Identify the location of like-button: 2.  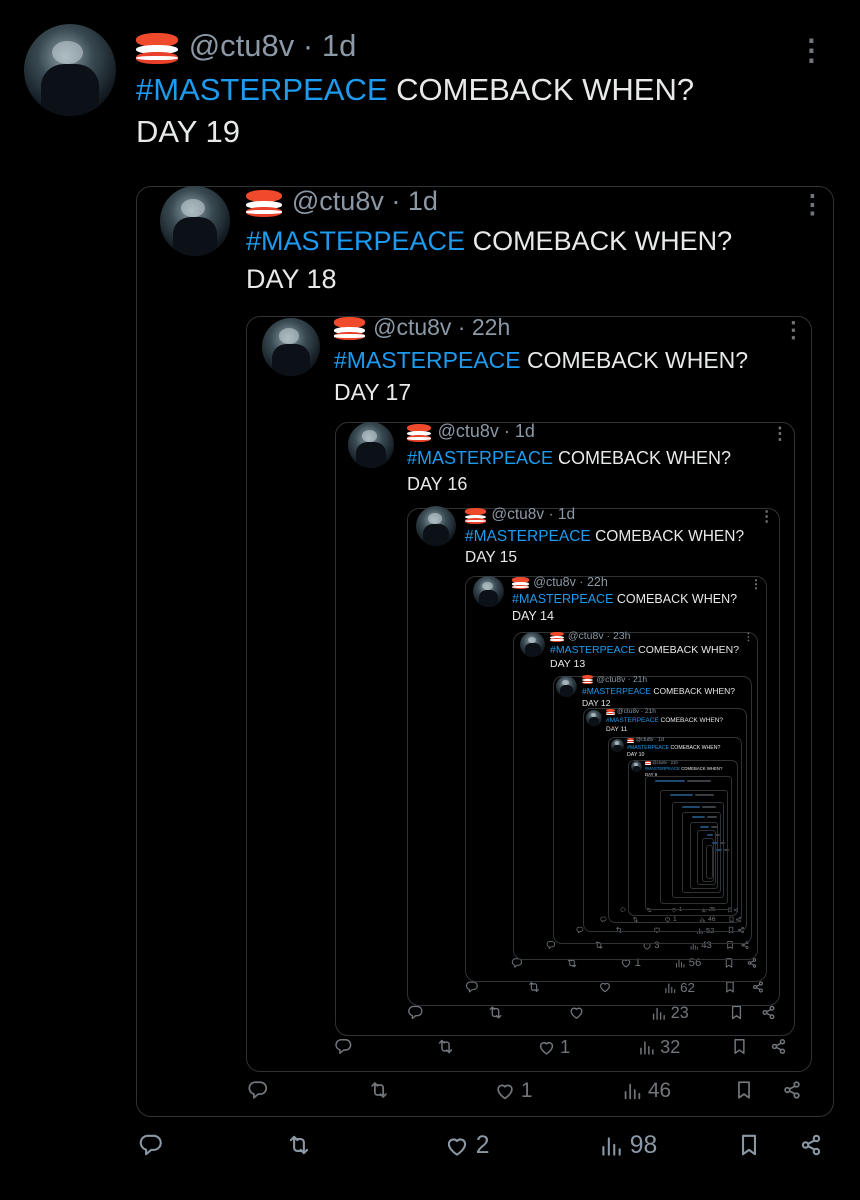
(466, 1146).